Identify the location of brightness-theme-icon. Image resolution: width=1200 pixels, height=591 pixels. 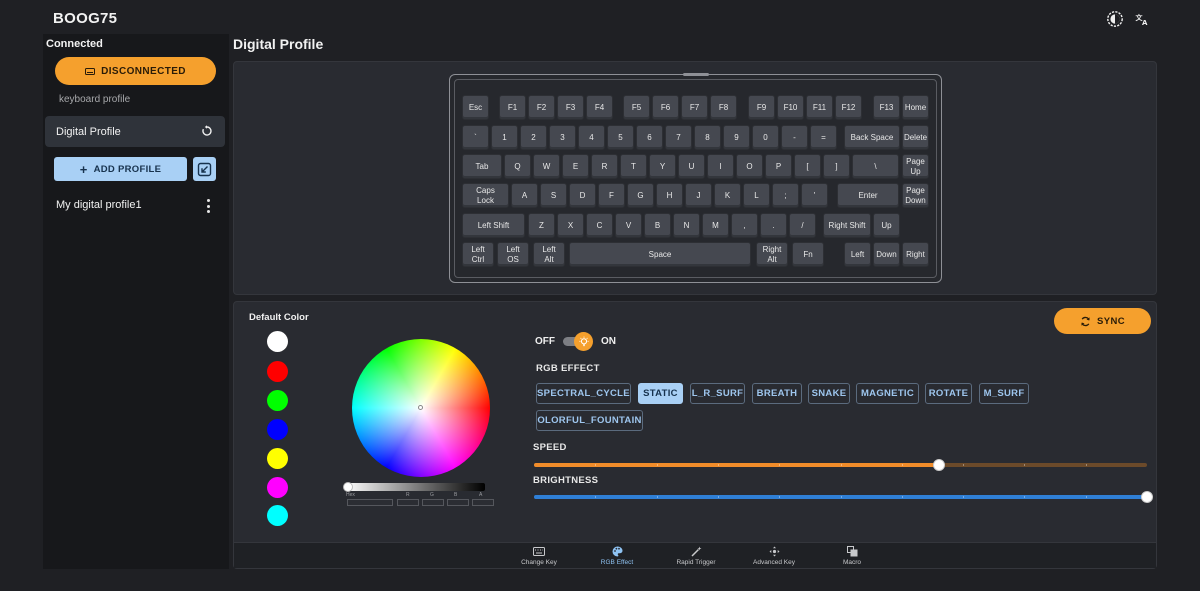
(1115, 19).